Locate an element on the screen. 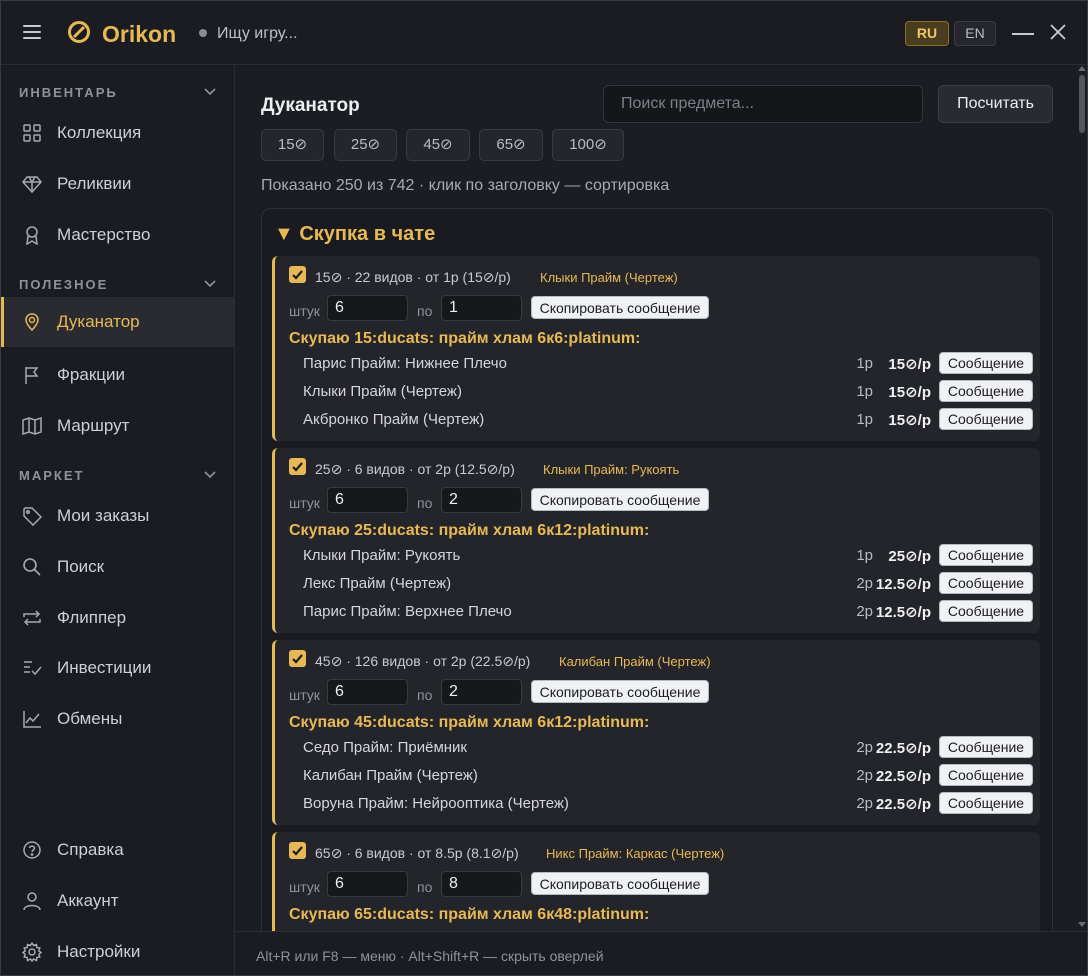 The image size is (1088, 976). chip-25: 25⊘ is located at coordinates (365, 145).